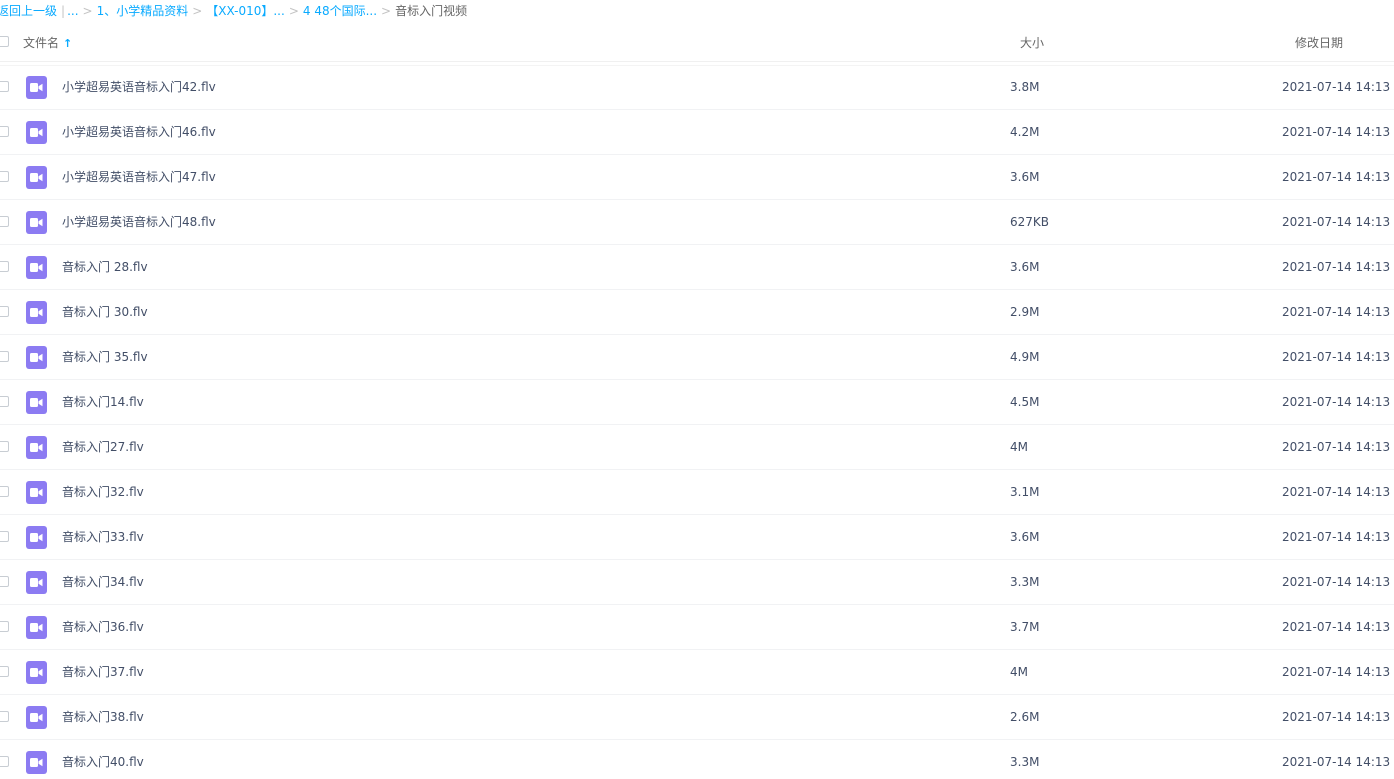  Describe the element at coordinates (139, 132) in the screenshot. I see `file-name: 小学超易英语音标入门46.flv` at that location.